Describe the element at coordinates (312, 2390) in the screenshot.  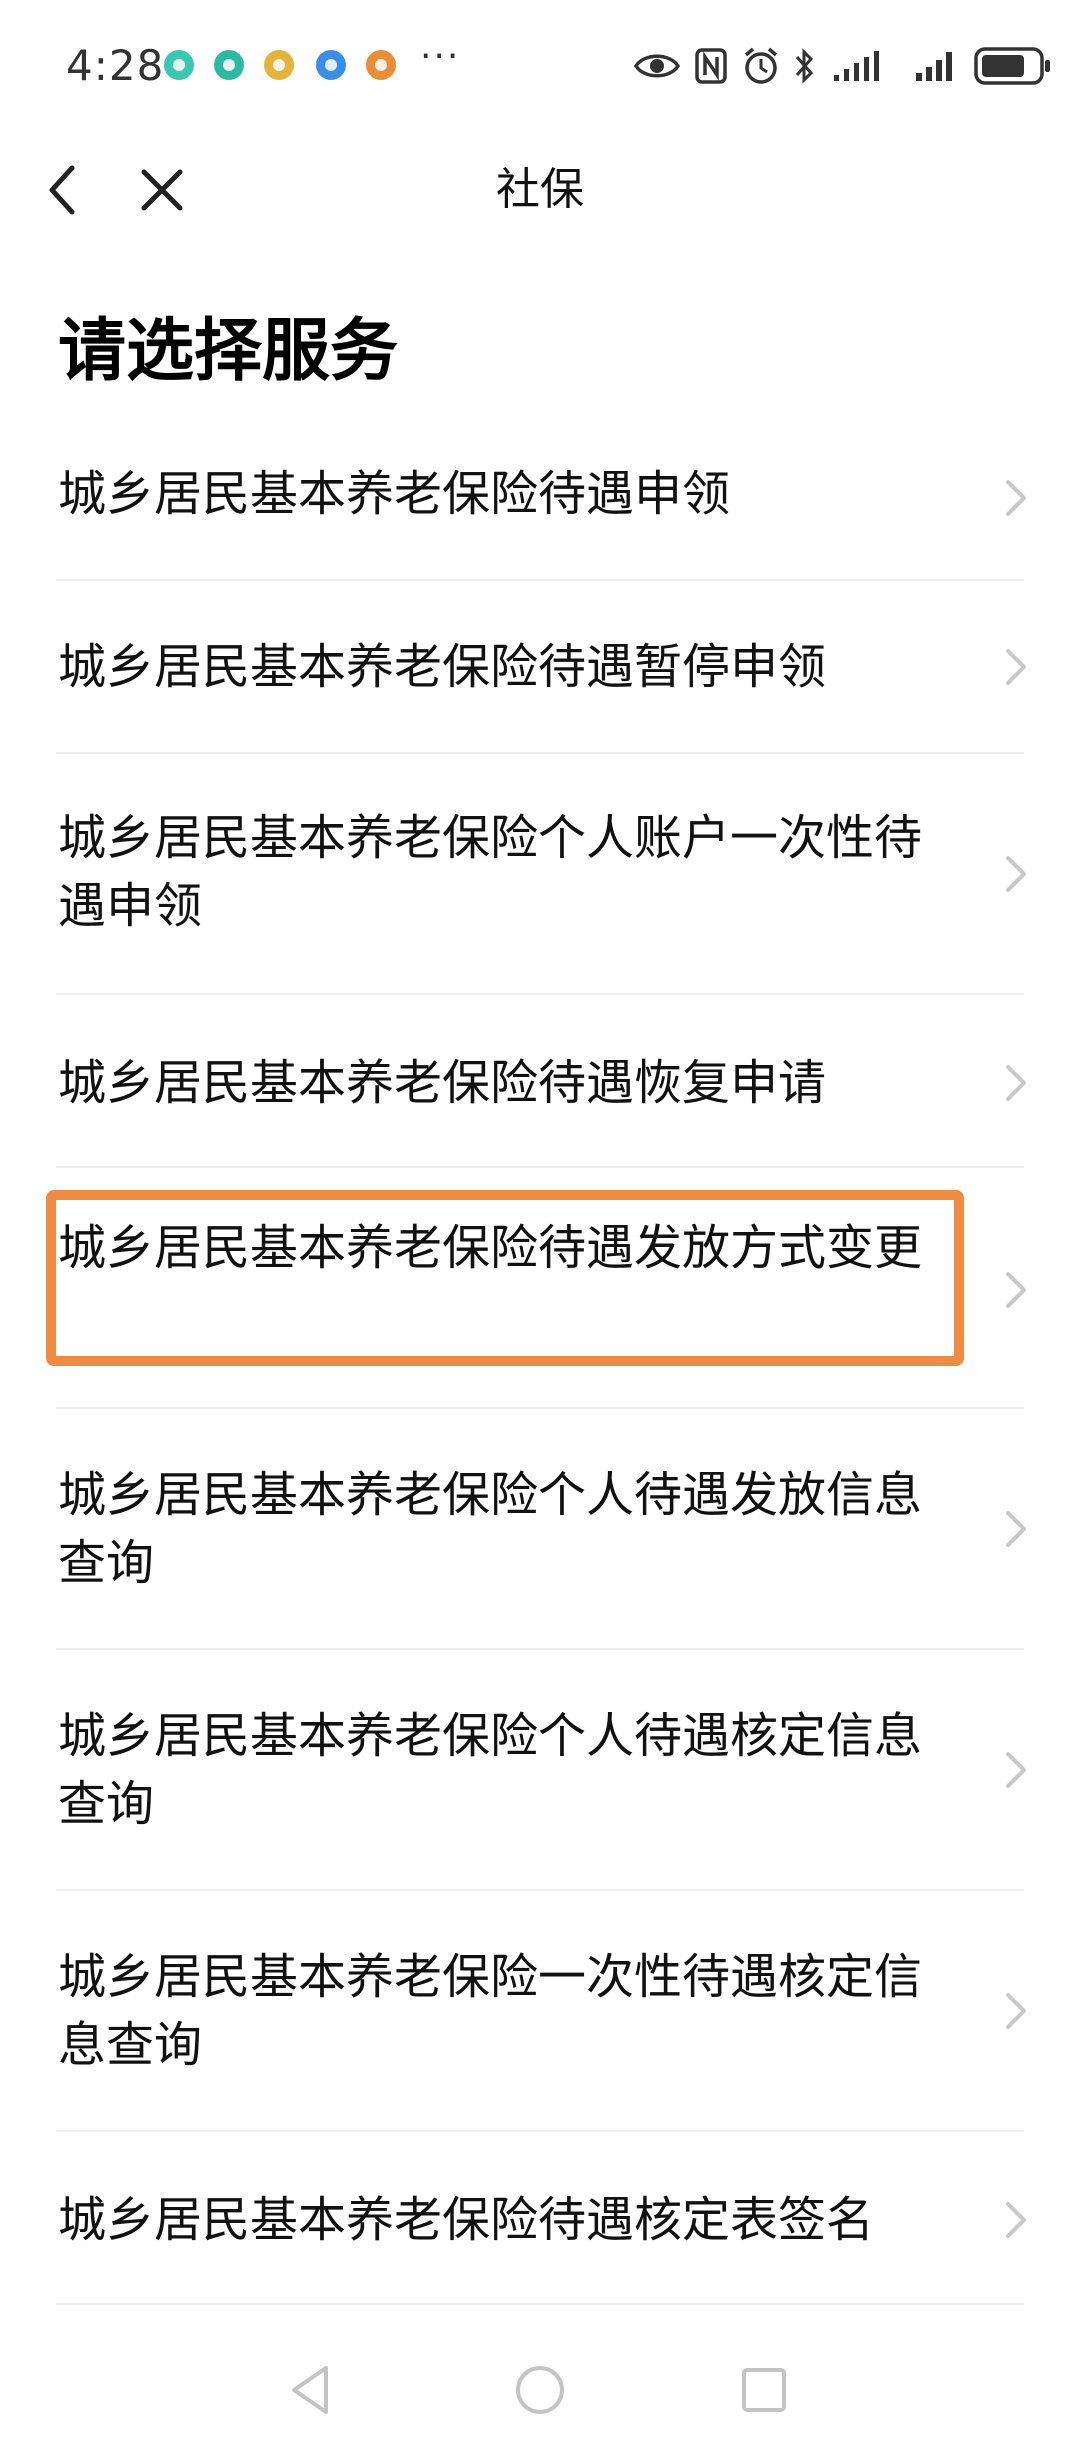
I see `back-triangle-icon` at that location.